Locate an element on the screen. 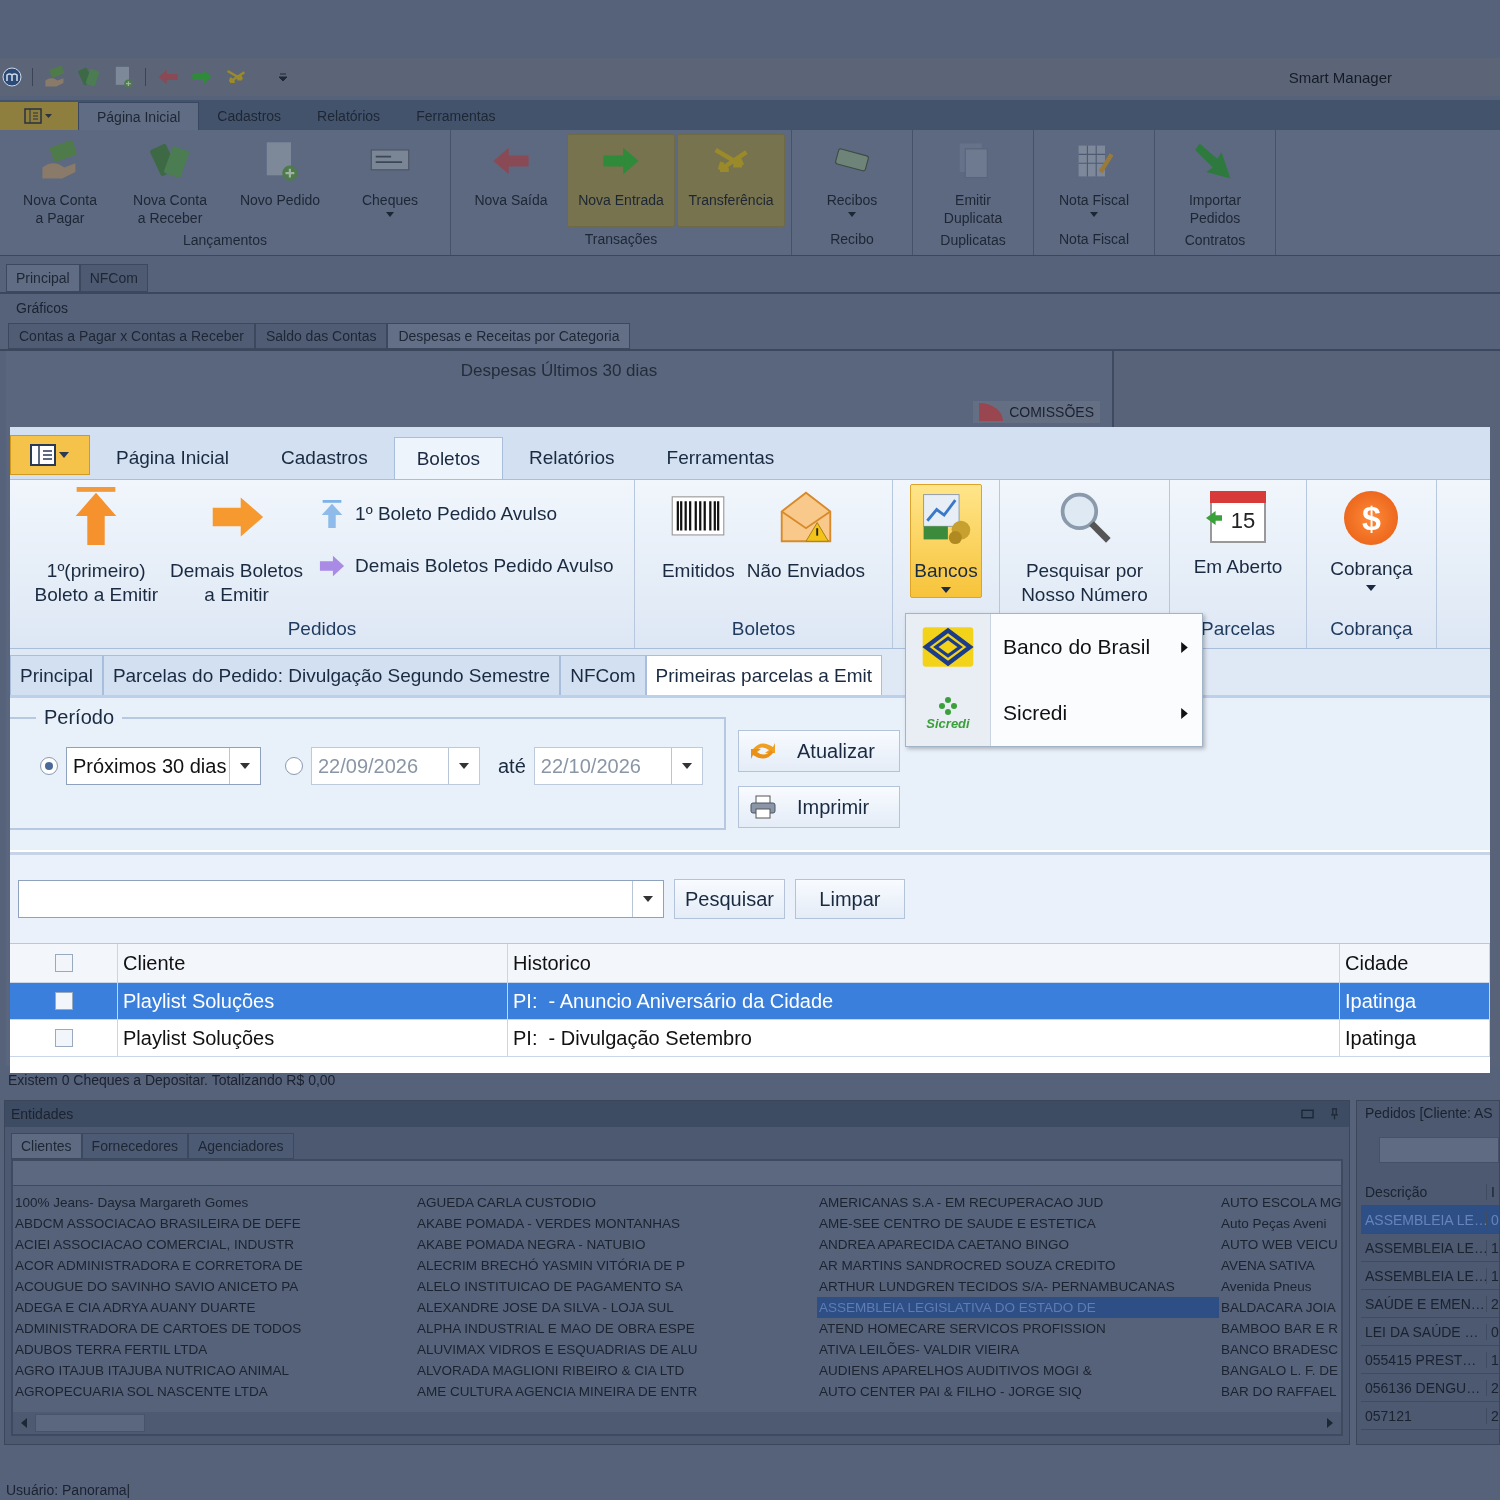 The image size is (1500, 1500). list-item: ADEGA E CIA ADRYA AUANY DUARTE is located at coordinates (214, 1307).